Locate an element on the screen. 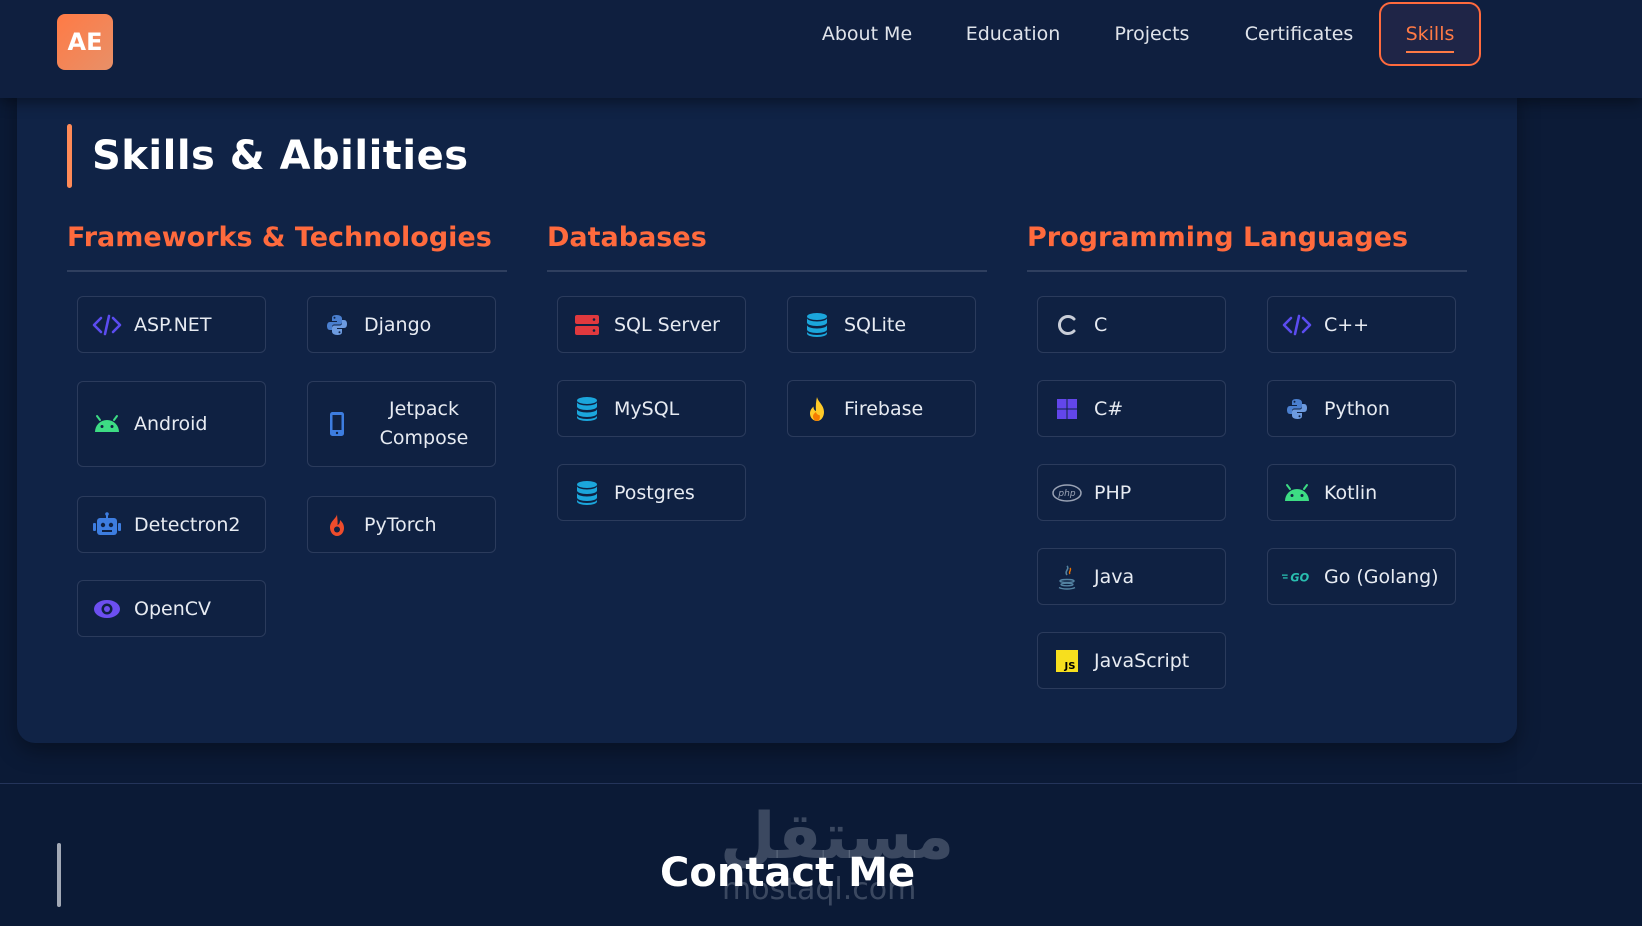 The image size is (1642, 926). skill-jetpack-compose: Jetpack Compose is located at coordinates (401, 424).